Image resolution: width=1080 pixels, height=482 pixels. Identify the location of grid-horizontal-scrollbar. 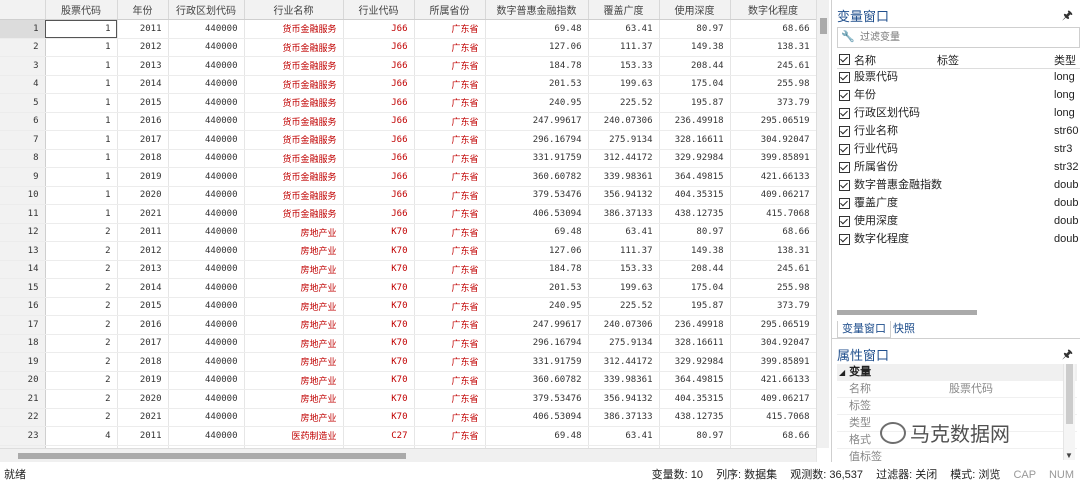
(408, 455).